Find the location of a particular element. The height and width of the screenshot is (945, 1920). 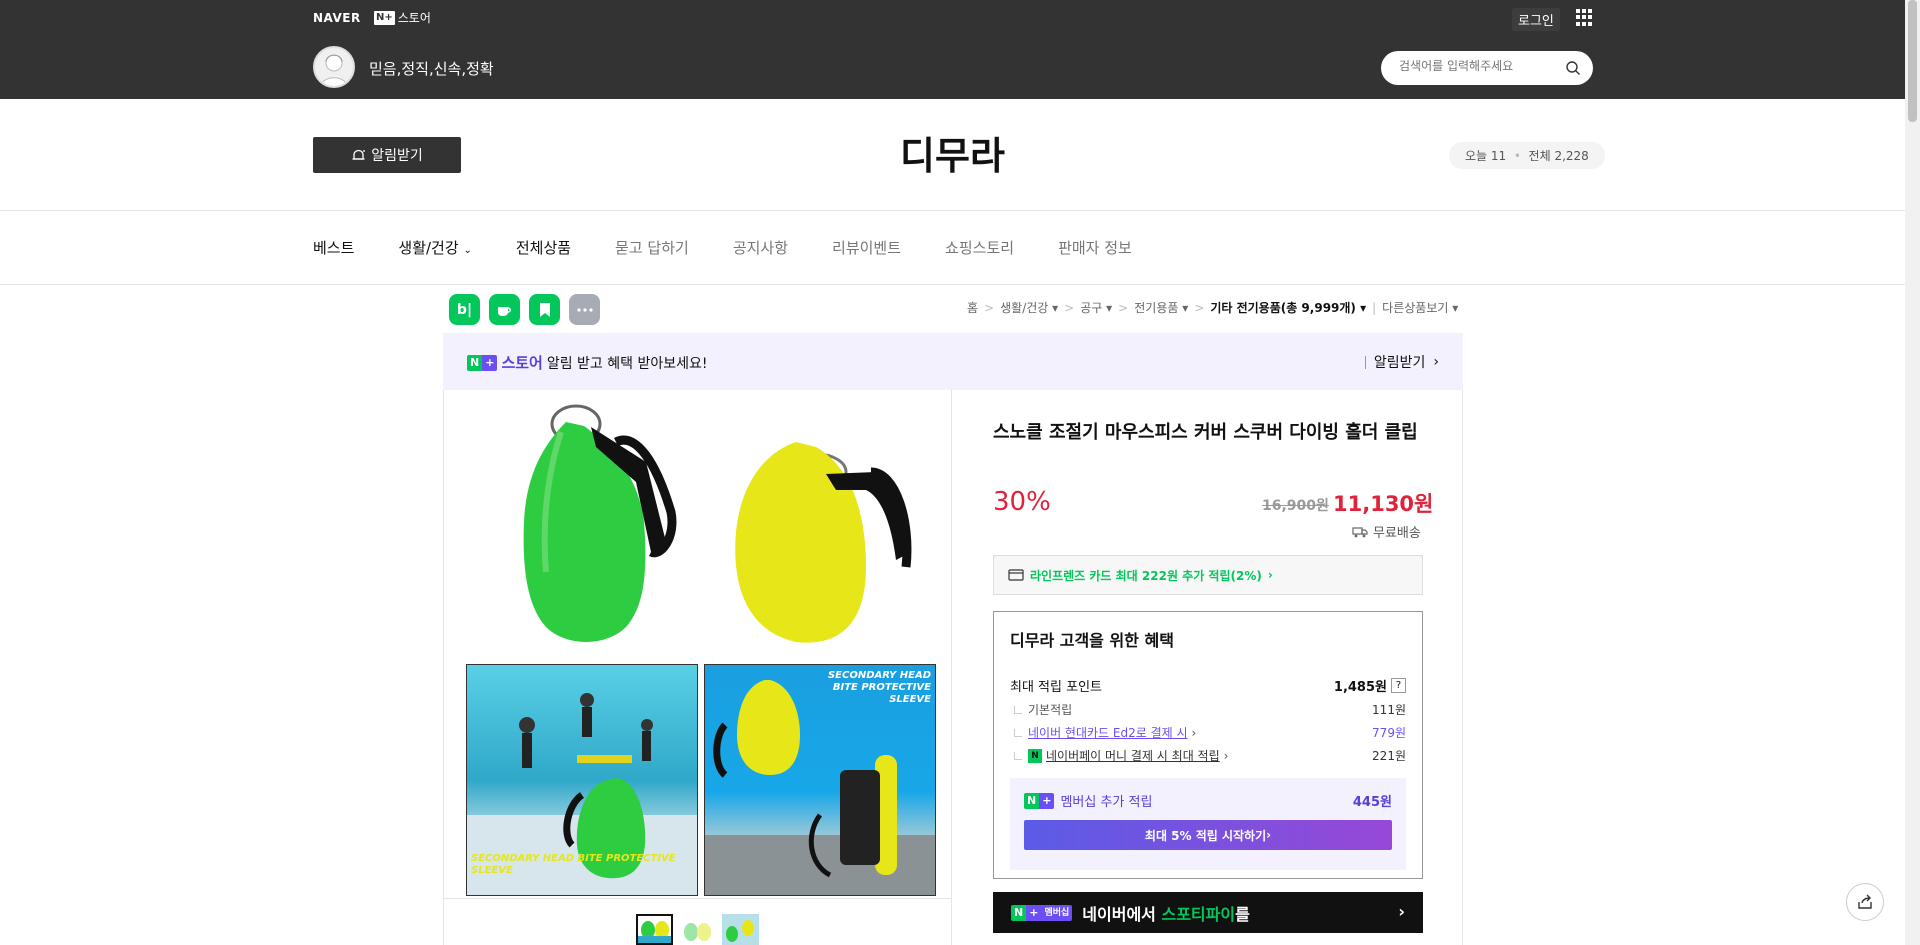

banner-text: N + 스토어 알림 받고 혜택 받아보세요! is located at coordinates (587, 362).